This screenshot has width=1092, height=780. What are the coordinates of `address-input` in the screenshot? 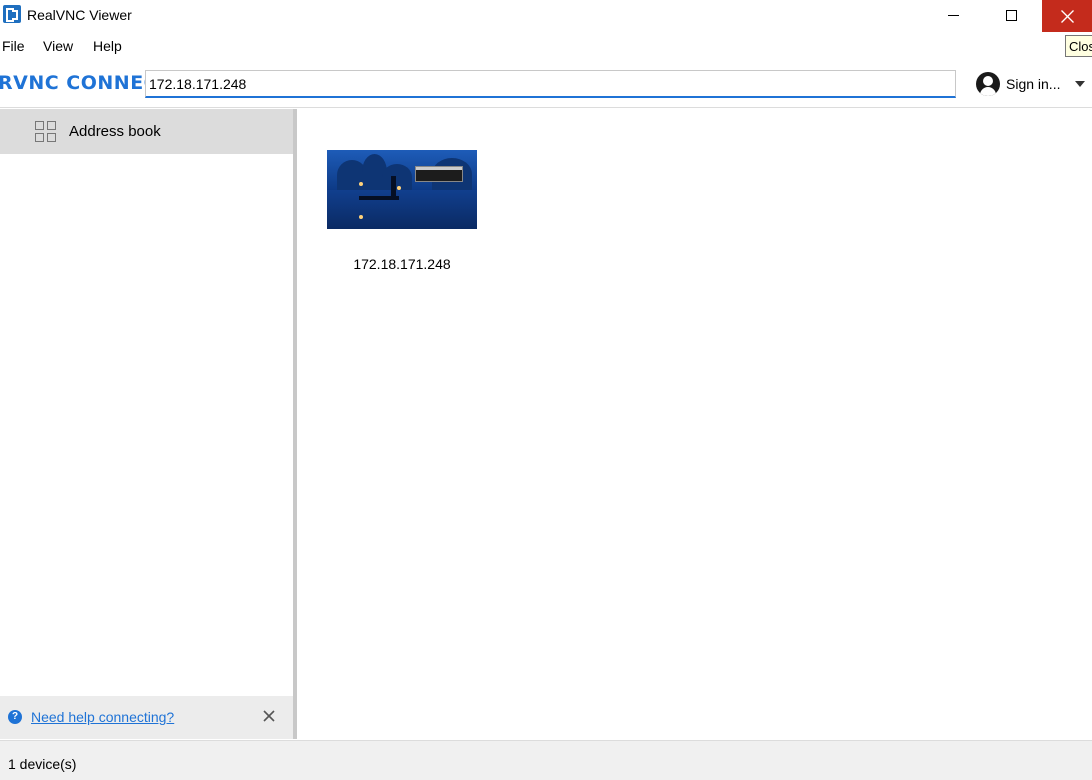 It's located at (550, 83).